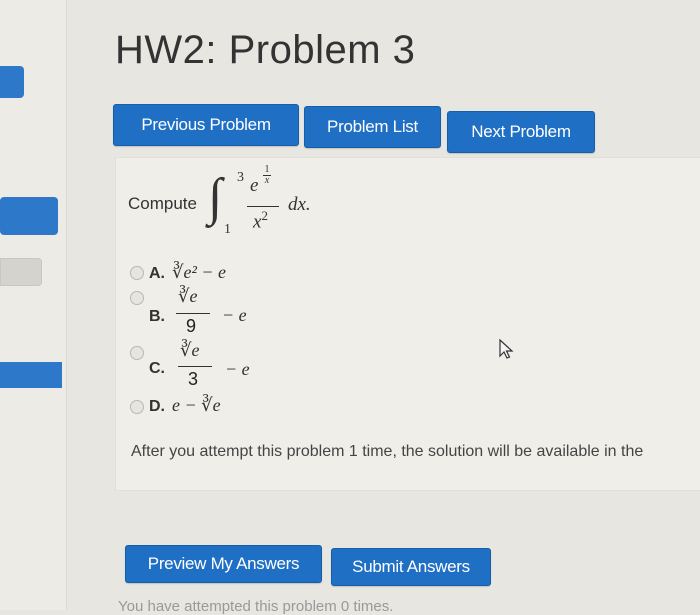  I want to click on mouse-pointer-icon, so click(506, 348).